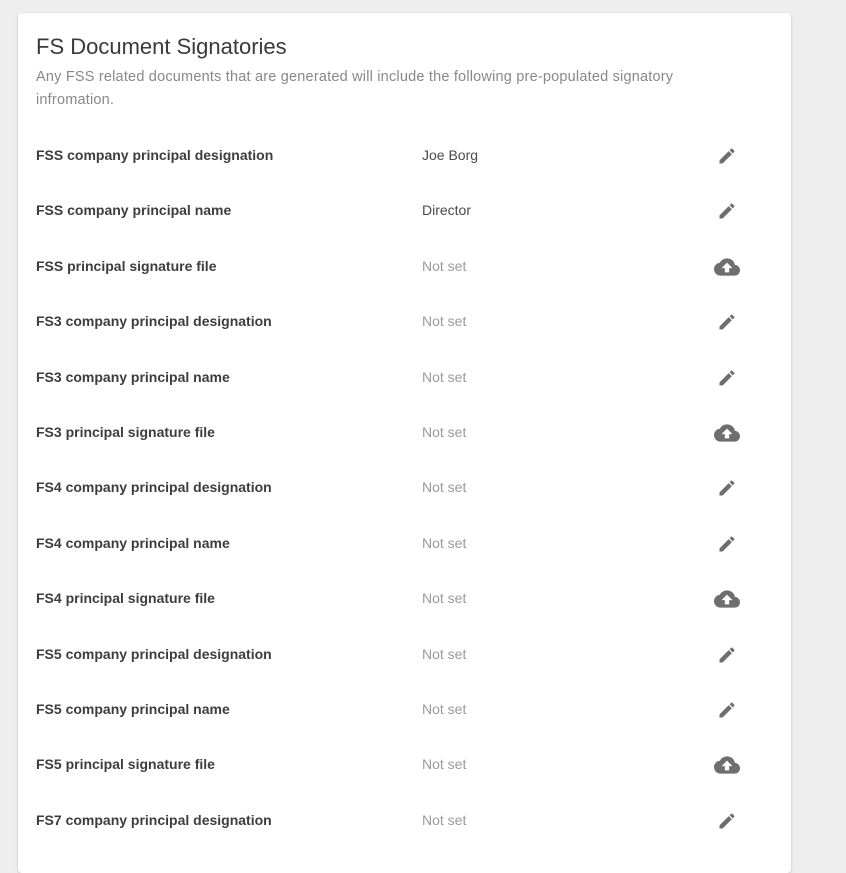 The image size is (846, 873). I want to click on signatory-row: FS3 principal signature file Not set, so click(404, 432).